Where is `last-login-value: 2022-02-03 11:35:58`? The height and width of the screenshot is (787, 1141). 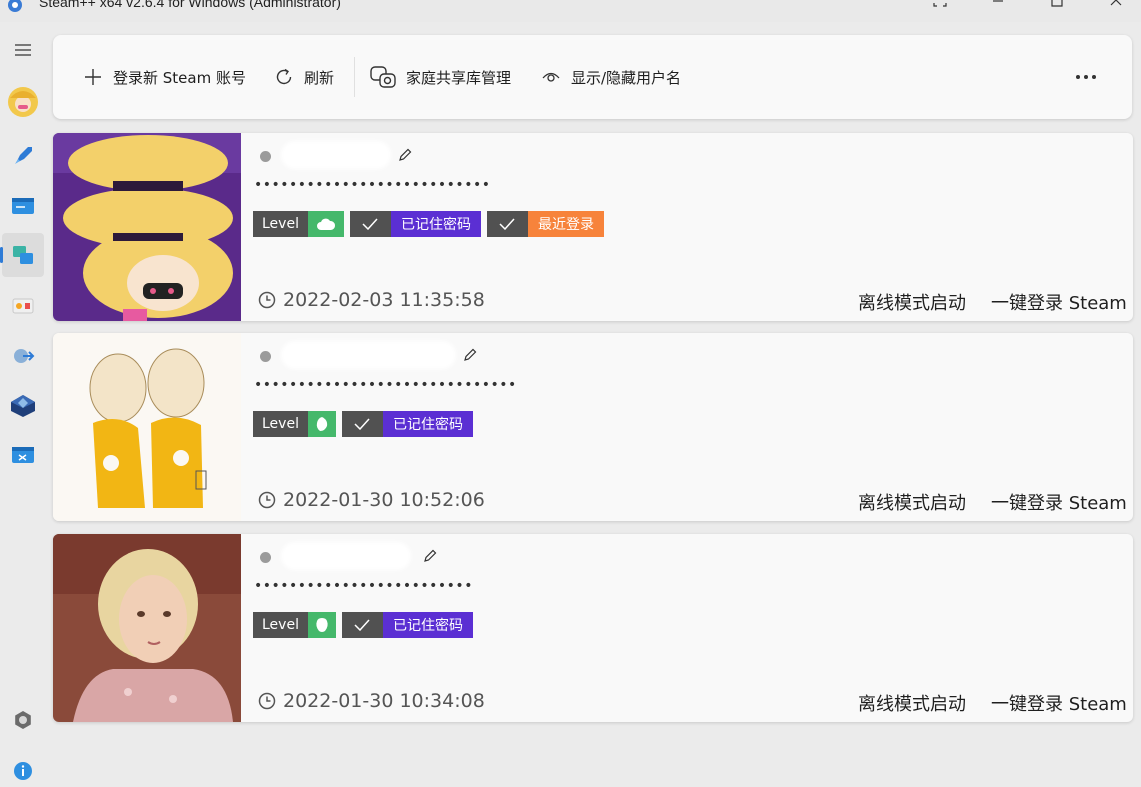
last-login-value: 2022-02-03 11:35:58 is located at coordinates (384, 300).